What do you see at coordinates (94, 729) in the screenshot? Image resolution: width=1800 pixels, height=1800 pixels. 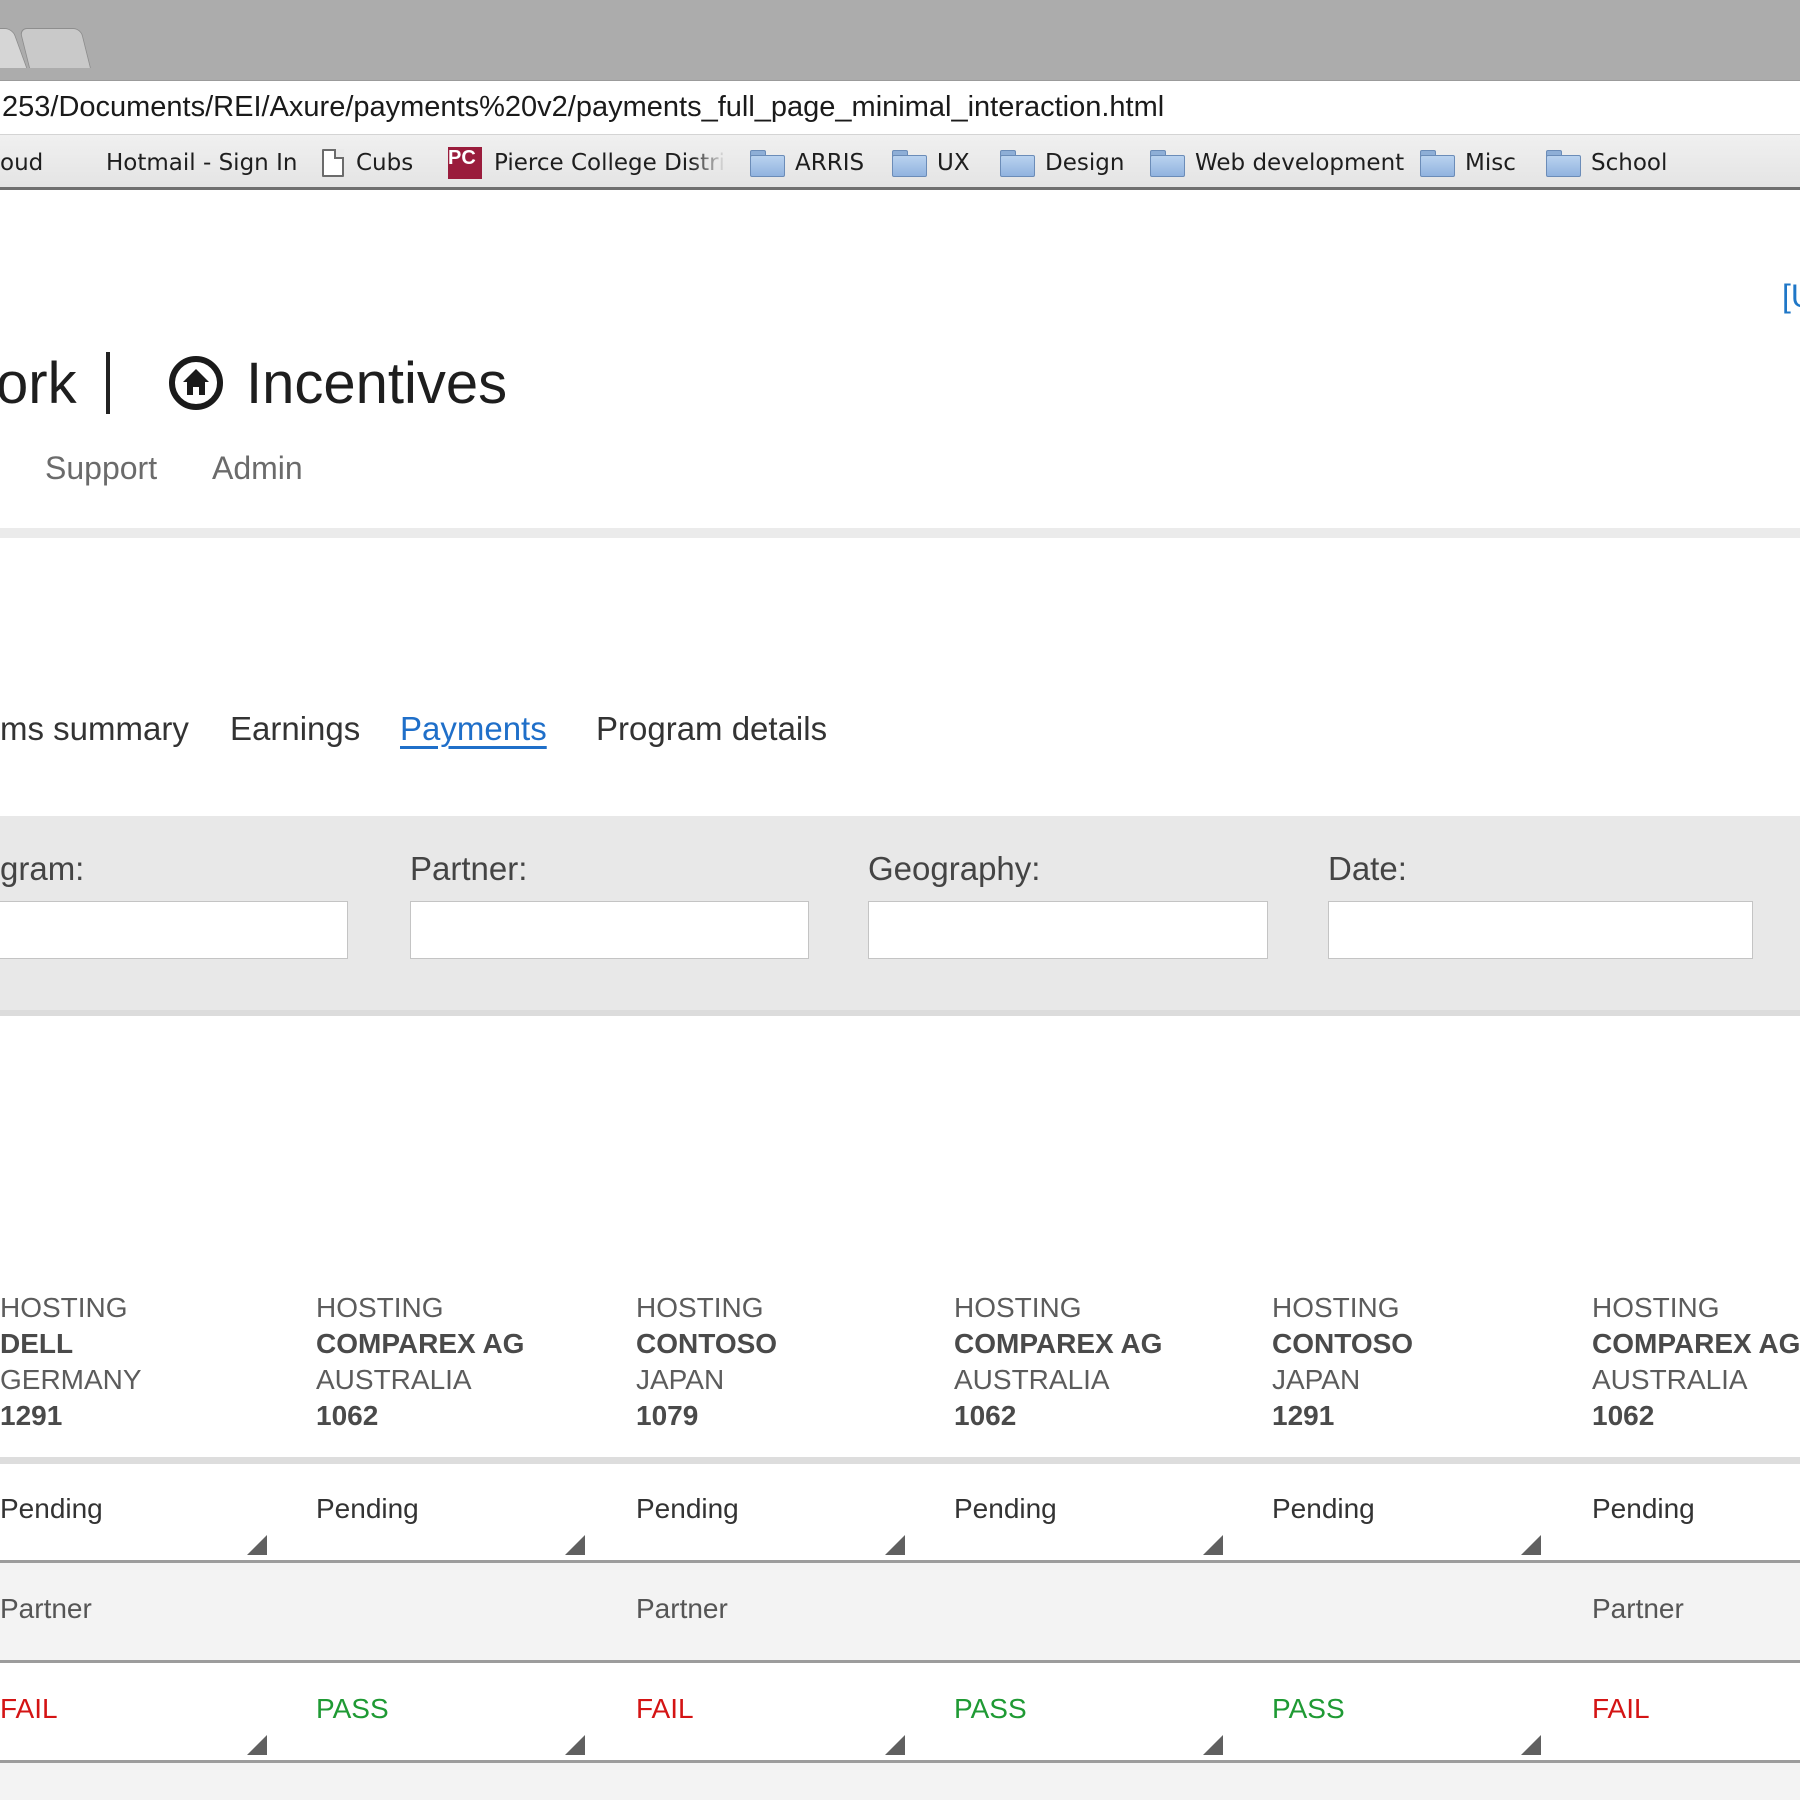 I see `tab-programs-summary: ms summary` at bounding box center [94, 729].